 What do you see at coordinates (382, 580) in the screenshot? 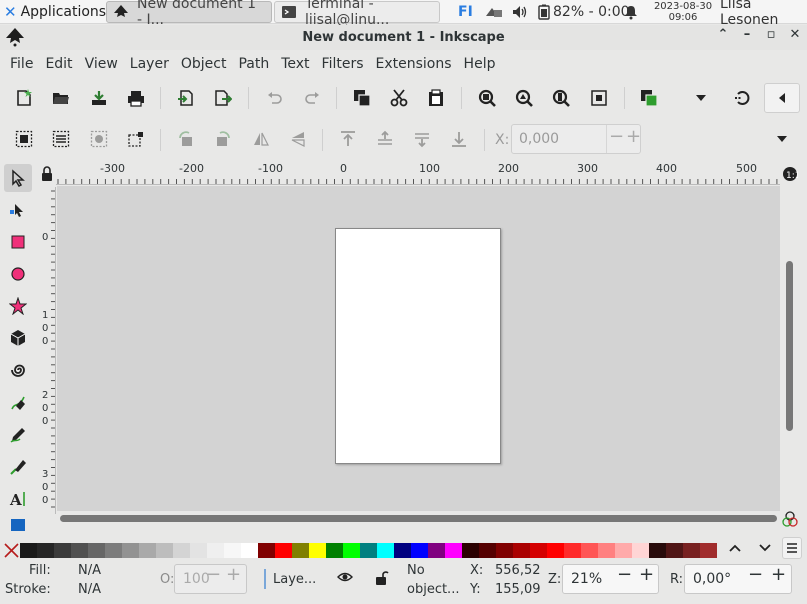
I see `layer-unlock-icon` at bounding box center [382, 580].